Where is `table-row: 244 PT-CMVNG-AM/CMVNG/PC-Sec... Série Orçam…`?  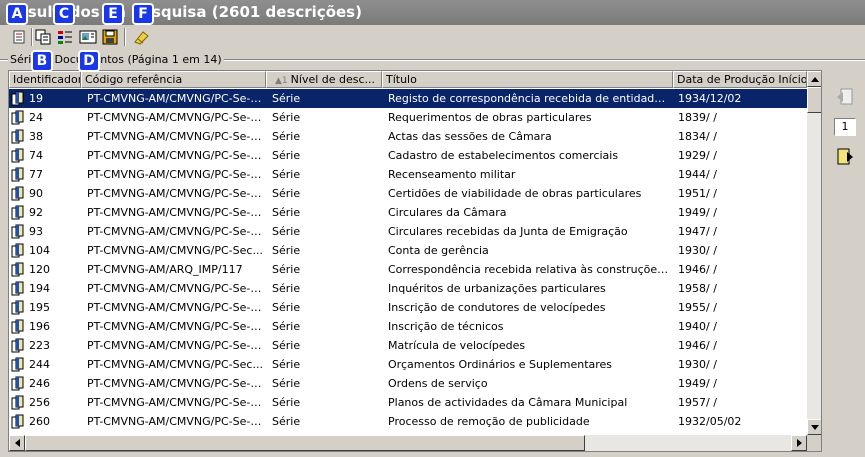
table-row: 244 PT-CMVNG-AM/CMVNG/PC-Sec... Série Orçam… is located at coordinates (408, 364).